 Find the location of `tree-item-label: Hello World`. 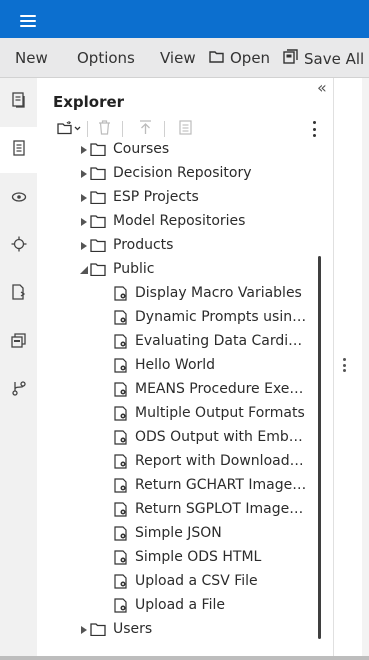

tree-item-label: Hello World is located at coordinates (175, 365).